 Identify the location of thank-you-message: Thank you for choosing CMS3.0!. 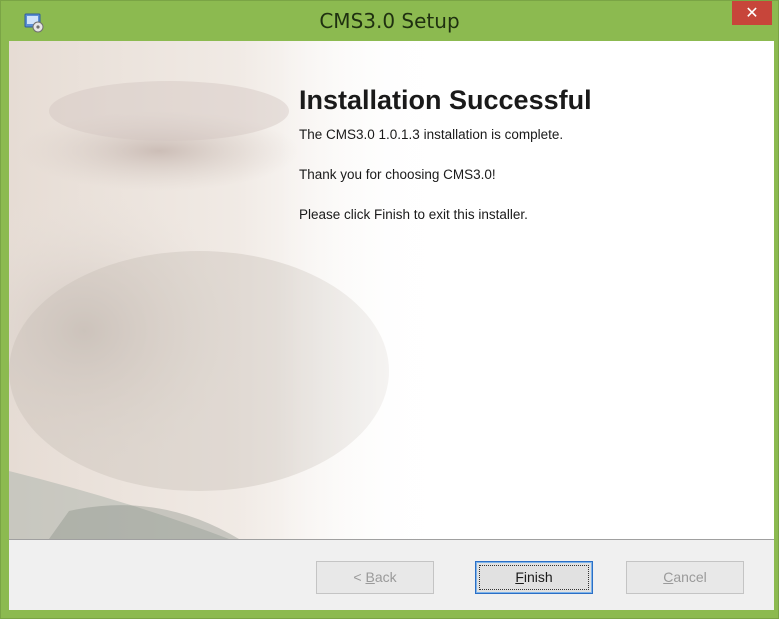
(397, 174).